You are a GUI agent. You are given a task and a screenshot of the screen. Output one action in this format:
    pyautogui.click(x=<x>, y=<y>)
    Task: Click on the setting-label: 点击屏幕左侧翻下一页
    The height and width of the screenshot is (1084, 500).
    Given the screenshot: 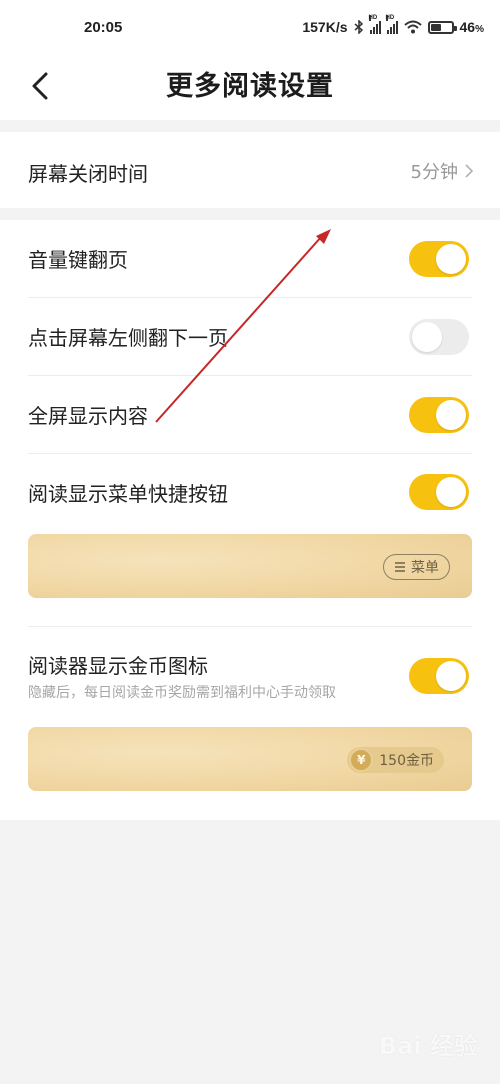 What is the action you would take?
    pyautogui.click(x=128, y=338)
    